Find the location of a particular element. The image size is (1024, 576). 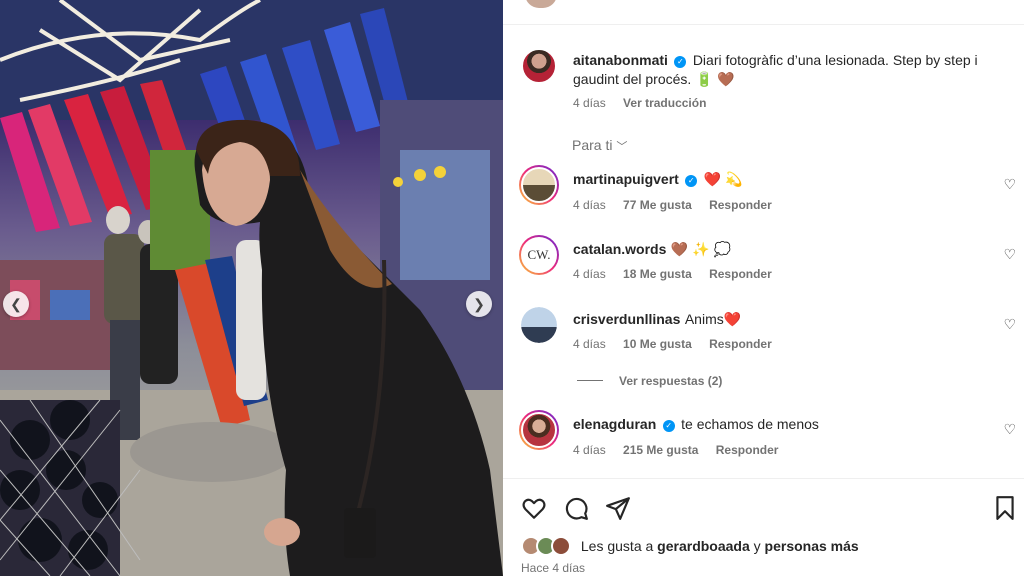

caption-text-line2: gaudint del procés. is located at coordinates (632, 79).